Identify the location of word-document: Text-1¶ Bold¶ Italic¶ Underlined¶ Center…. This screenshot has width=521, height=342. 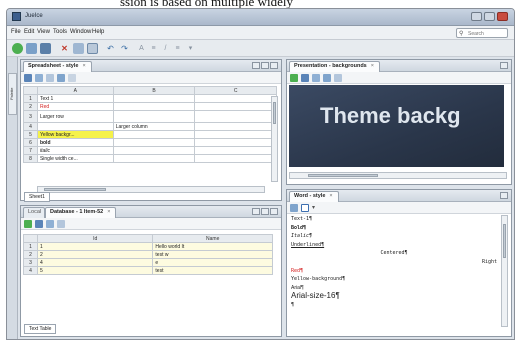
(393, 269).